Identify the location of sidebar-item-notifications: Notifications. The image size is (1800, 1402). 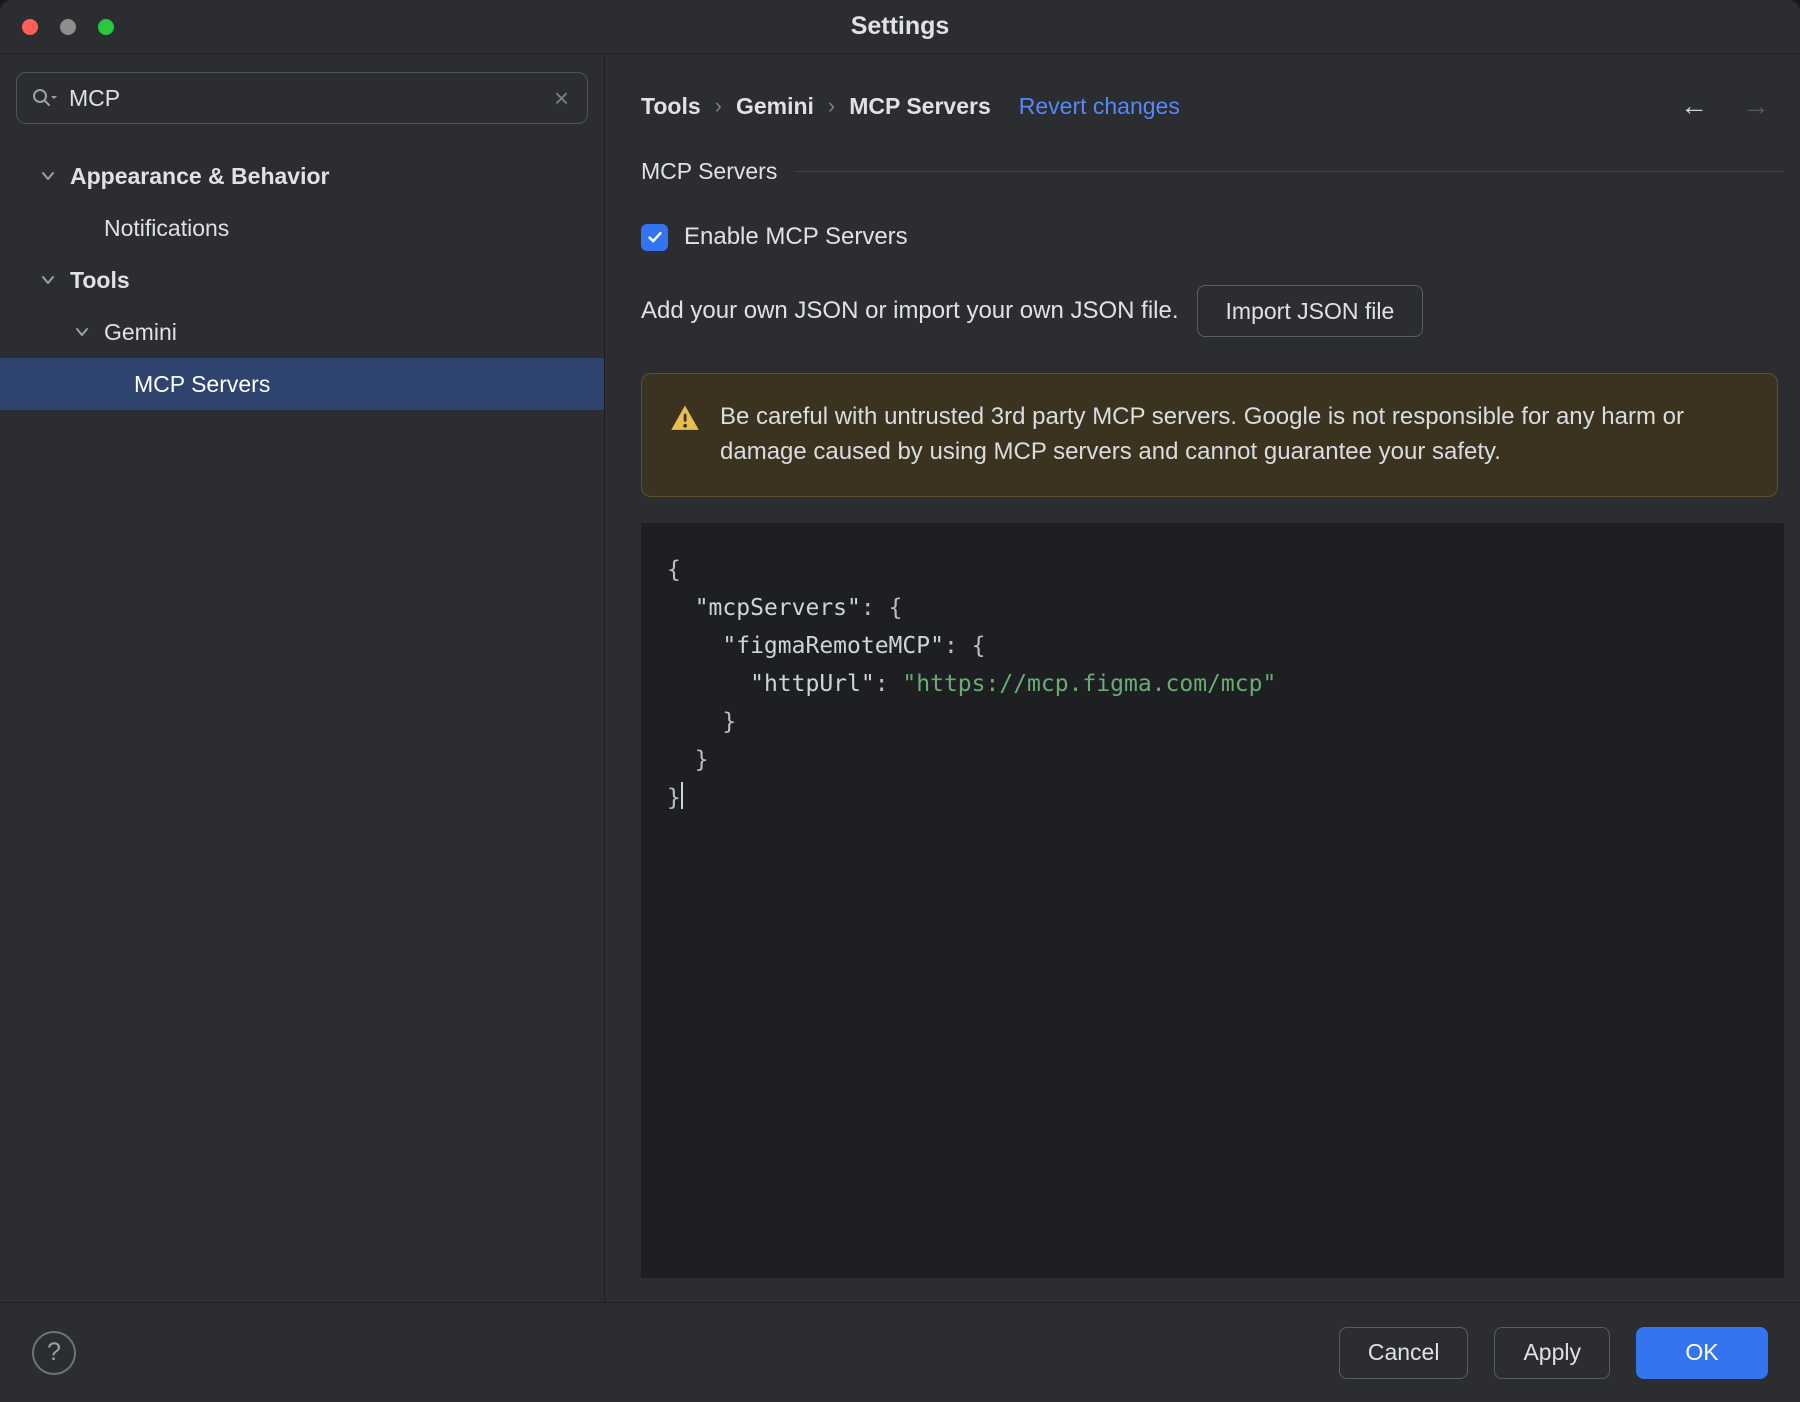
(302, 228).